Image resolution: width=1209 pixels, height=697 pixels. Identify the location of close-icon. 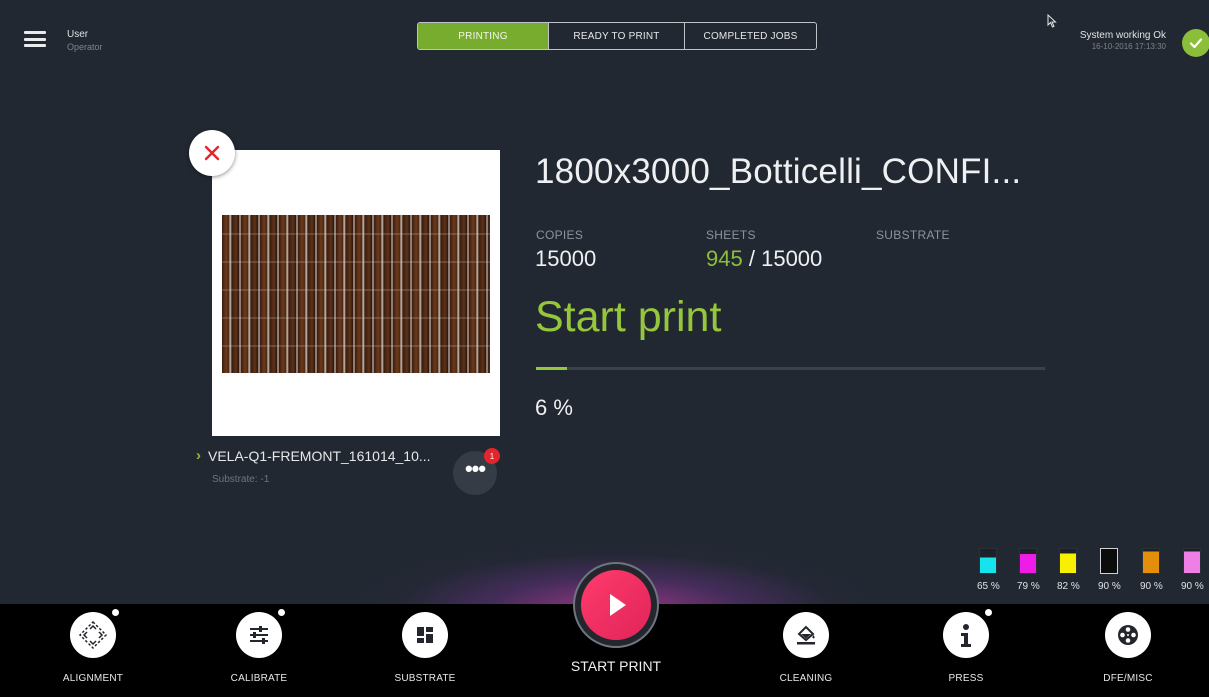
(212, 153).